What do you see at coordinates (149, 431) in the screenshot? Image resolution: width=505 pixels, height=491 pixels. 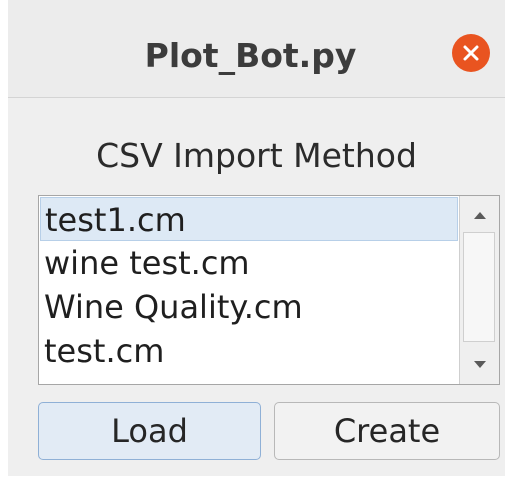 I see `load-button: Load` at bounding box center [149, 431].